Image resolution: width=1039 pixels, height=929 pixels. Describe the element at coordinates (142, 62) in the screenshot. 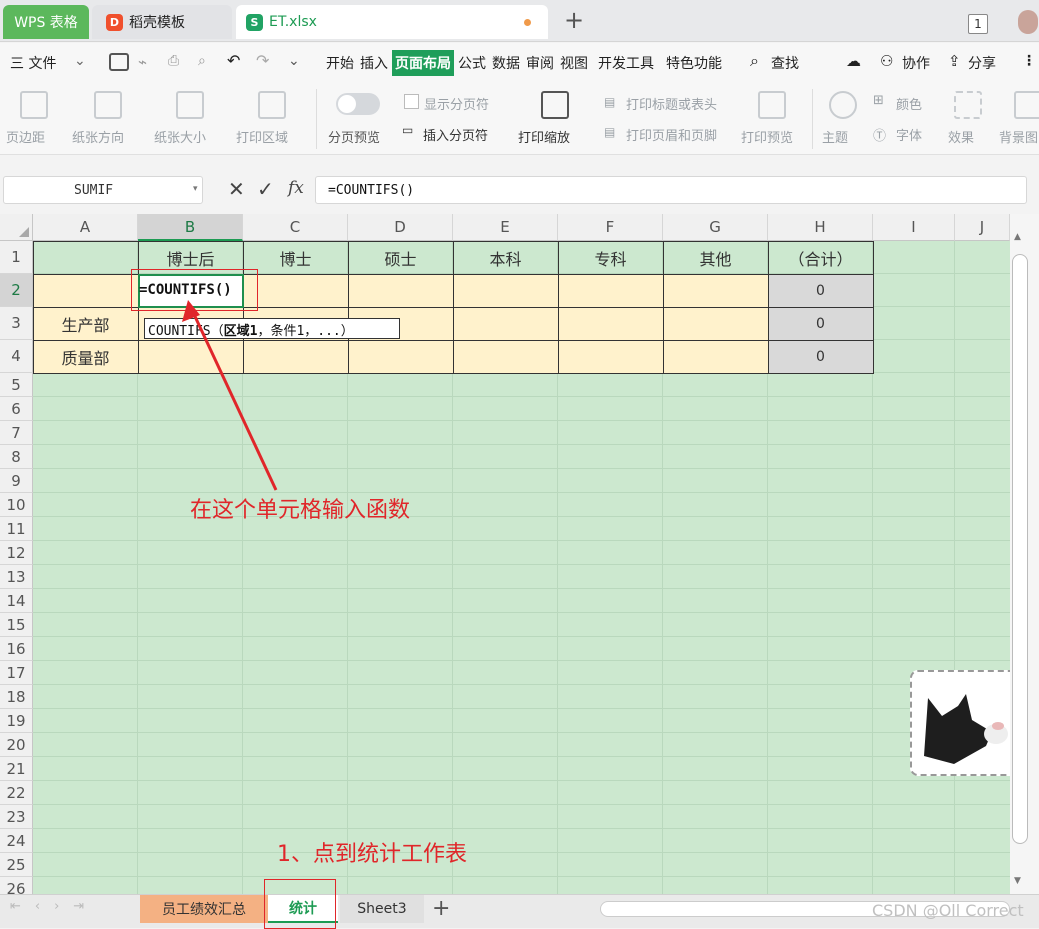

I see `format-painter-icon: ⌁` at that location.